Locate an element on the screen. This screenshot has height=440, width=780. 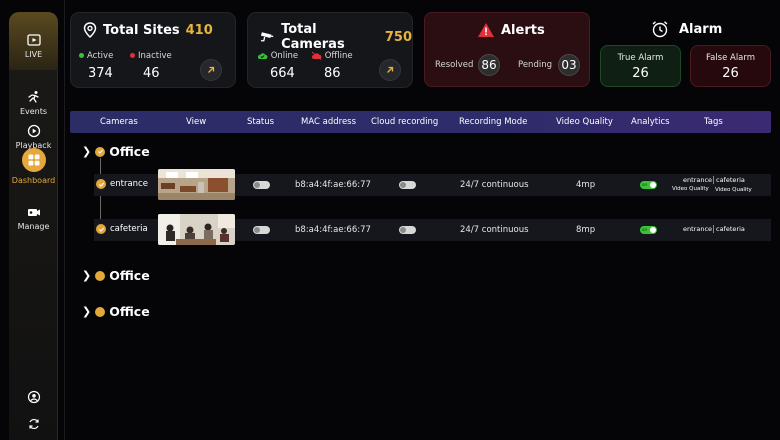
pending-count: 03 is located at coordinates (569, 65).